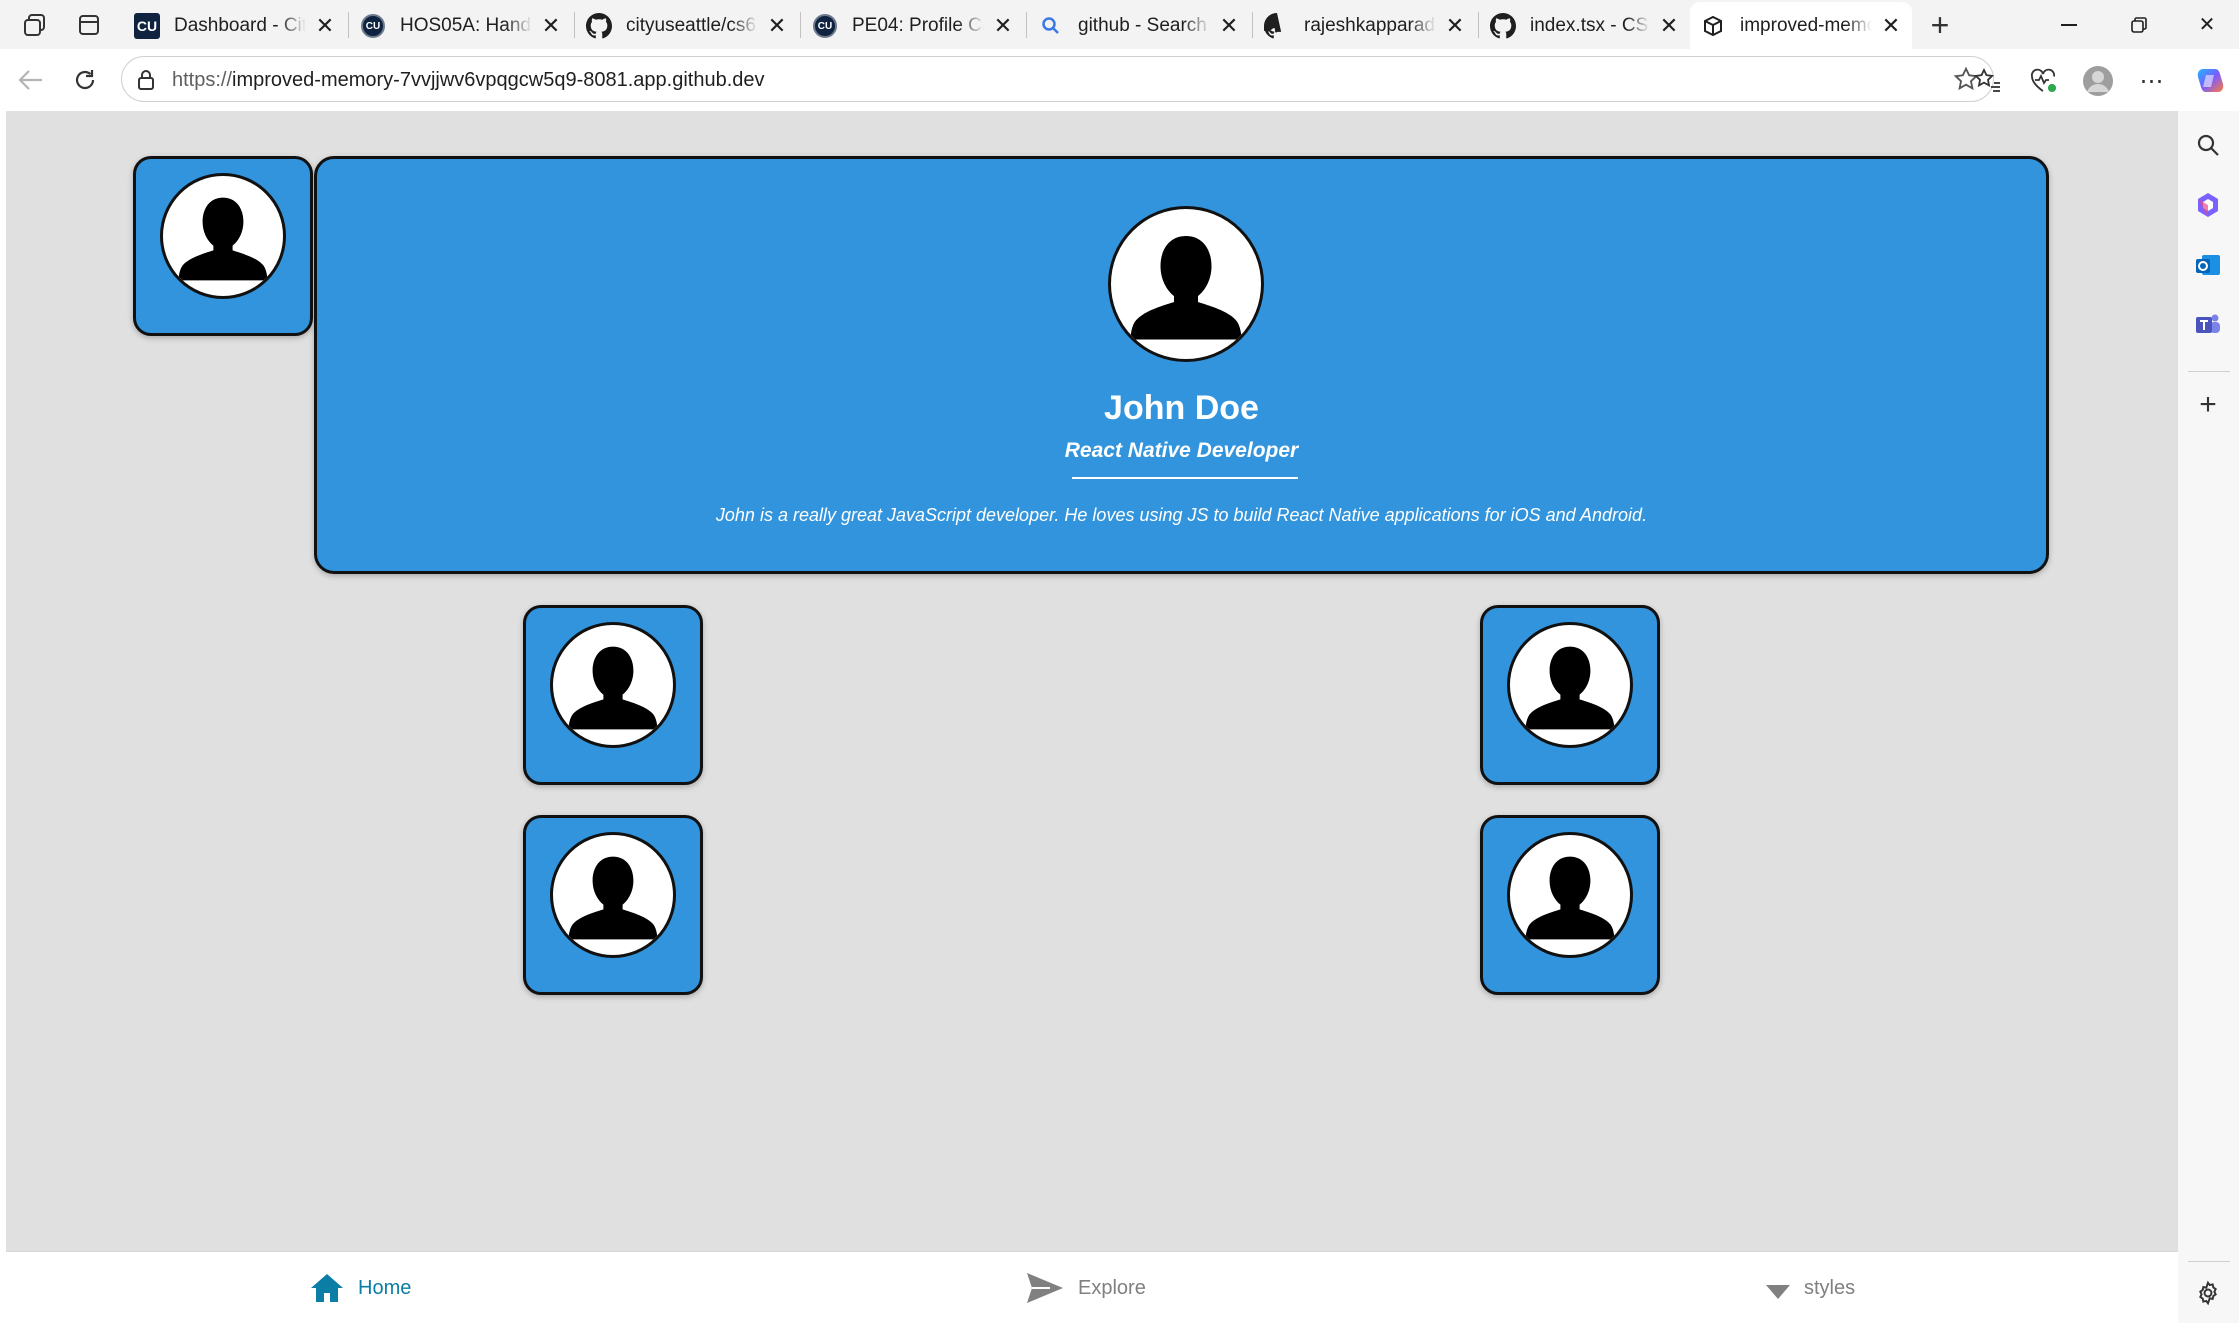  I want to click on favorites-icon, so click(1988, 81).